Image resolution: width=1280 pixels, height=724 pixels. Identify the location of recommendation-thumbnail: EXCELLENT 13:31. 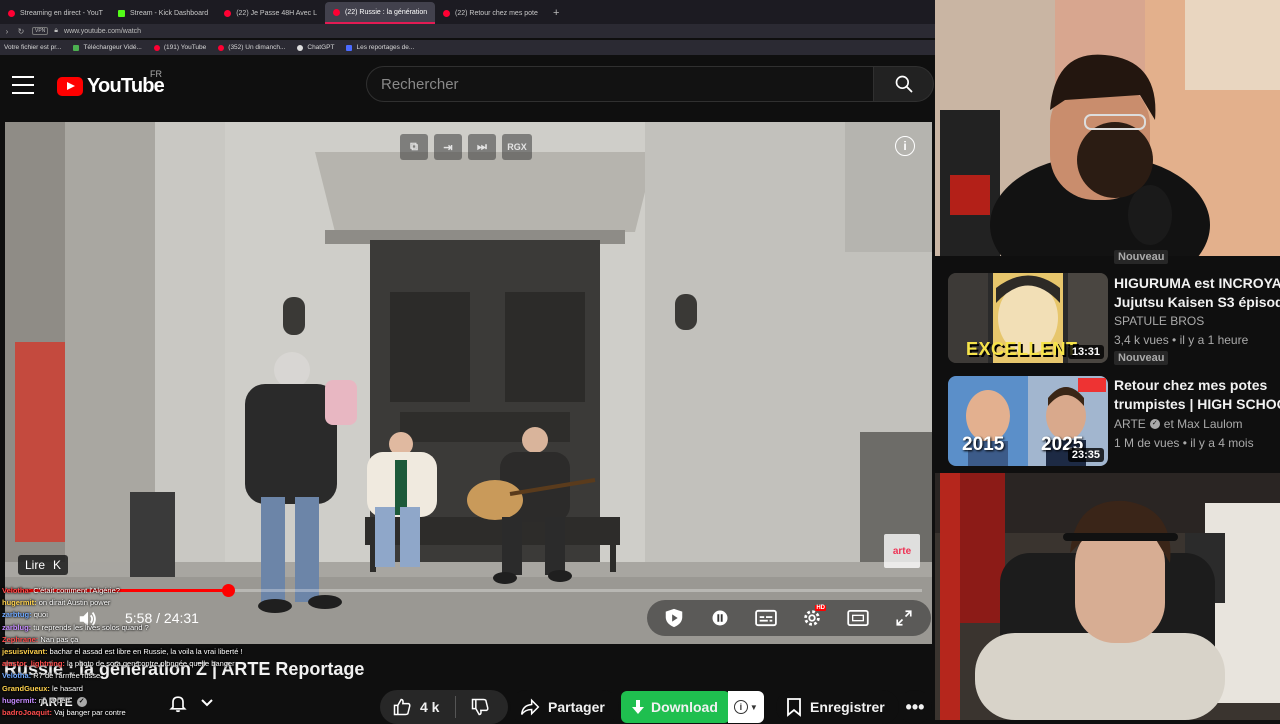
(1028, 318).